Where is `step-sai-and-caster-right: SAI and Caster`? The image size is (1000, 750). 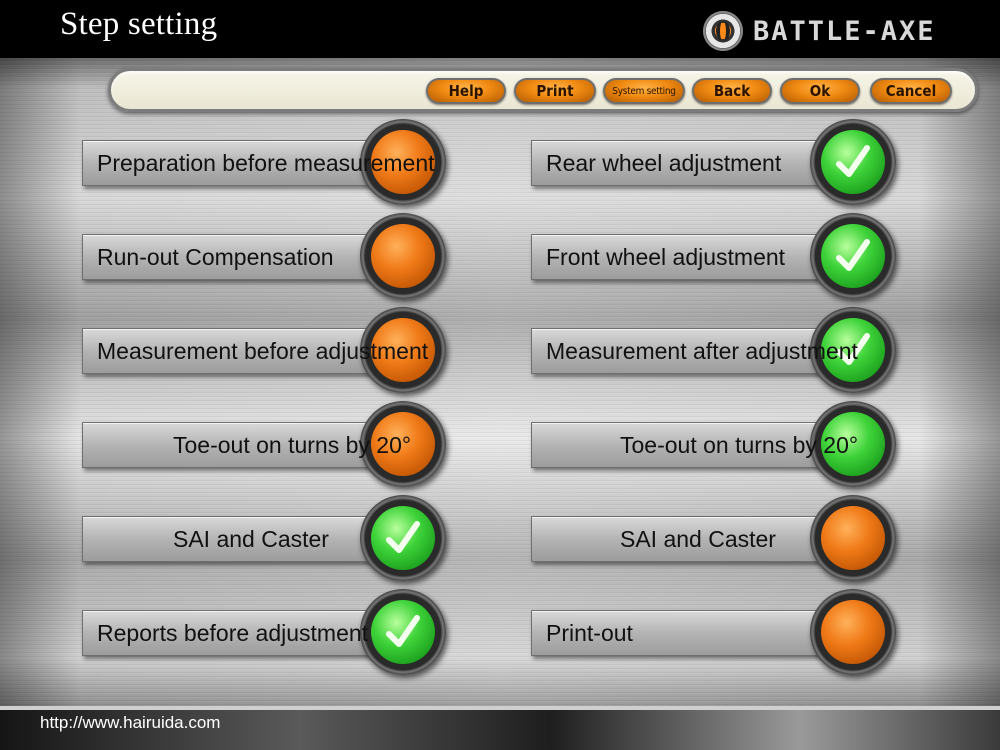 step-sai-and-caster-right: SAI and Caster is located at coordinates (714, 538).